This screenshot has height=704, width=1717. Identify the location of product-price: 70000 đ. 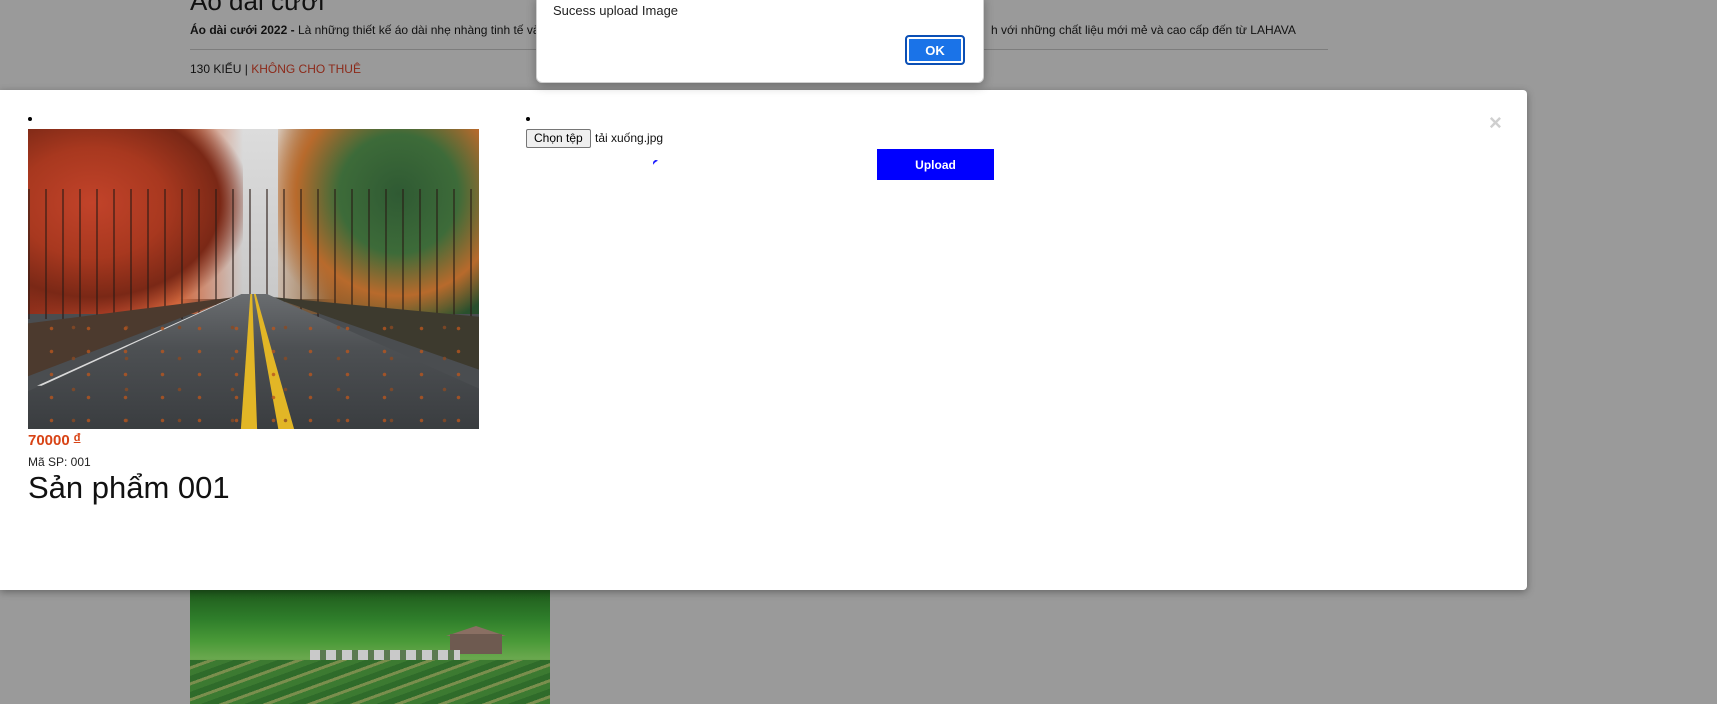
(54, 440).